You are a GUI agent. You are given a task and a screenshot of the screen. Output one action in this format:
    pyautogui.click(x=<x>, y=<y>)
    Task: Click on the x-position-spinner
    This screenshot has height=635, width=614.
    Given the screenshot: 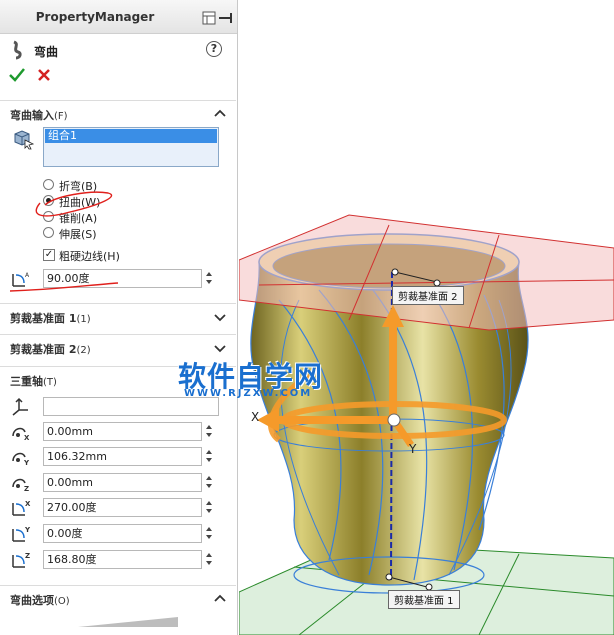 What is the action you would take?
    pyautogui.click(x=210, y=431)
    